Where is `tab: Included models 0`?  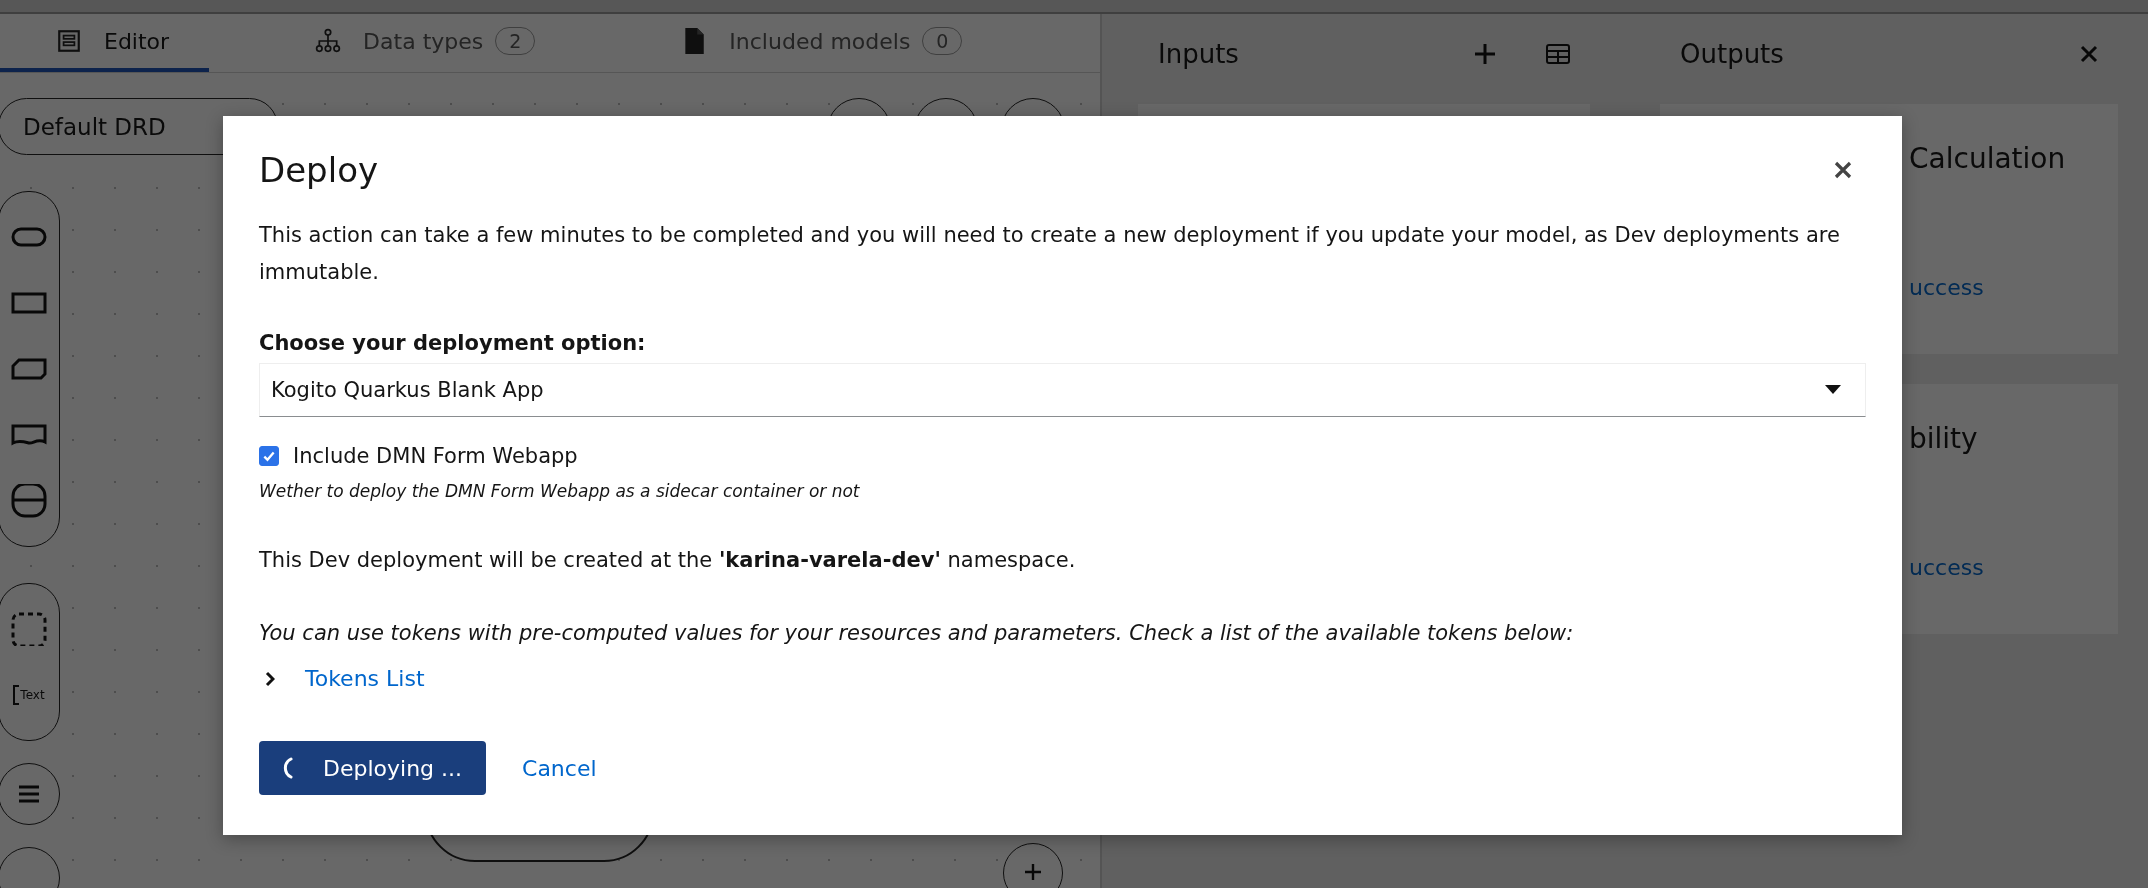 tab: Included models 0 is located at coordinates (814, 43).